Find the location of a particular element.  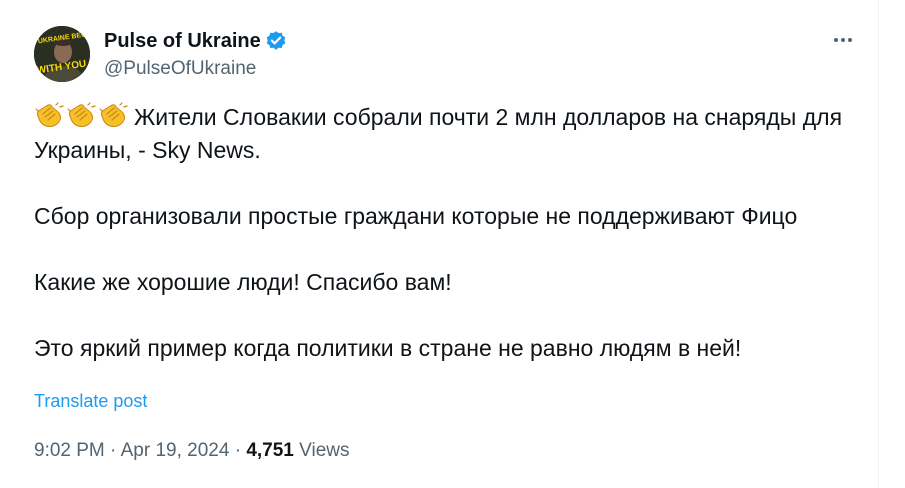

author-name: Pulse of Ukraine is located at coordinates (182, 41).